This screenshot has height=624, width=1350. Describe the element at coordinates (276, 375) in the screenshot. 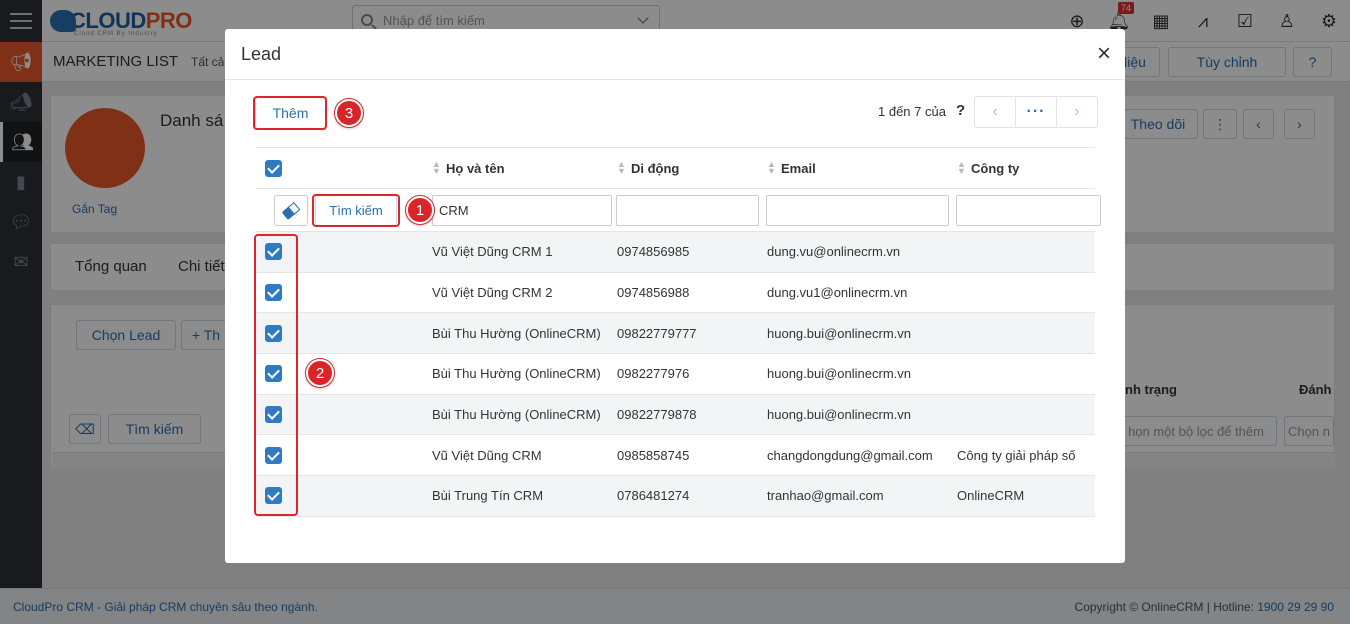

I see `highlight-checkboxes` at that location.